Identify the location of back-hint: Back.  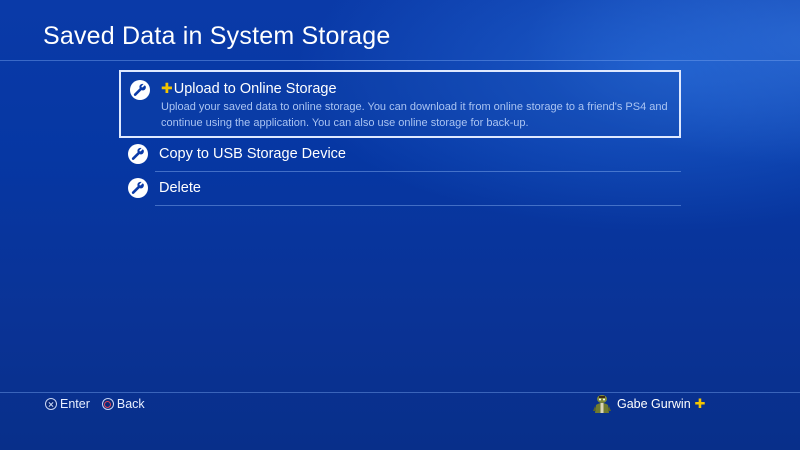
(123, 404).